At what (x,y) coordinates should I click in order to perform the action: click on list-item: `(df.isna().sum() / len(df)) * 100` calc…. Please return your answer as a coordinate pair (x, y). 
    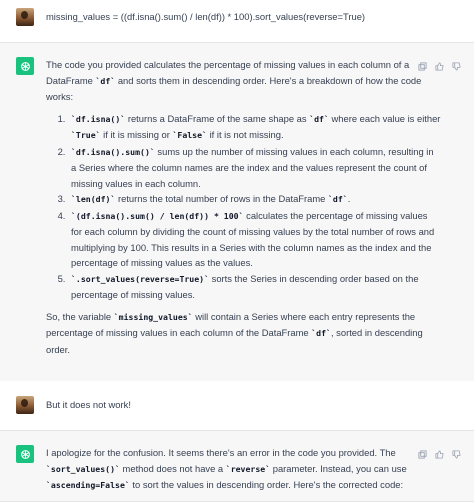
    Looking at the image, I should click on (254, 239).